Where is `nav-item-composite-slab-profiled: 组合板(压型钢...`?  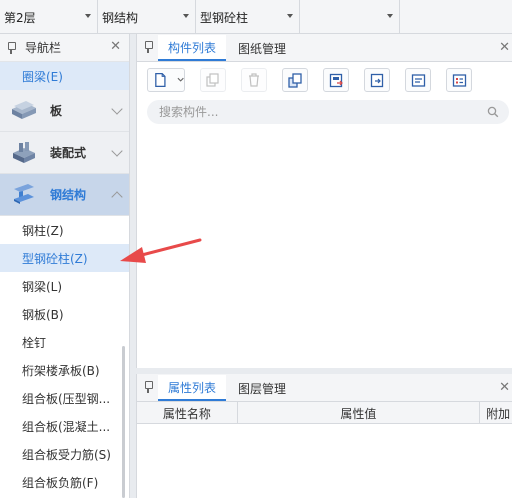
nav-item-composite-slab-profiled: 组合板(压型钢... is located at coordinates (64, 398).